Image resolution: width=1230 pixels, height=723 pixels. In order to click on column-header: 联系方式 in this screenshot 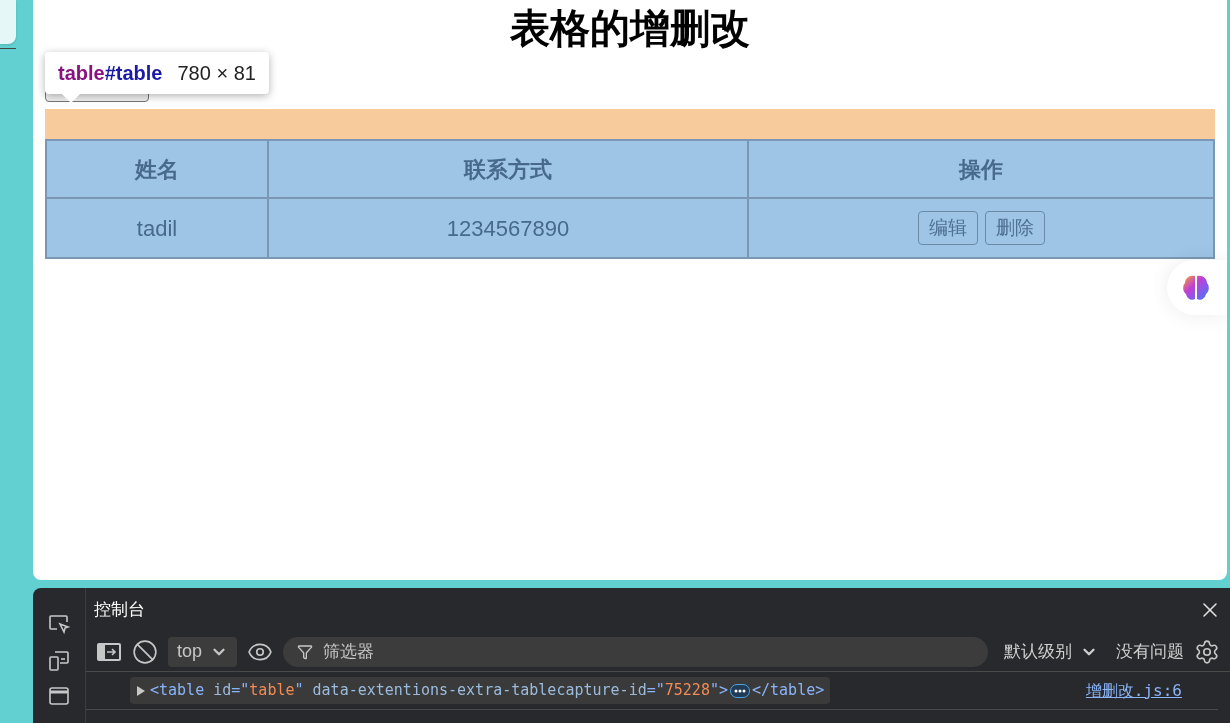, I will do `click(508, 169)`.